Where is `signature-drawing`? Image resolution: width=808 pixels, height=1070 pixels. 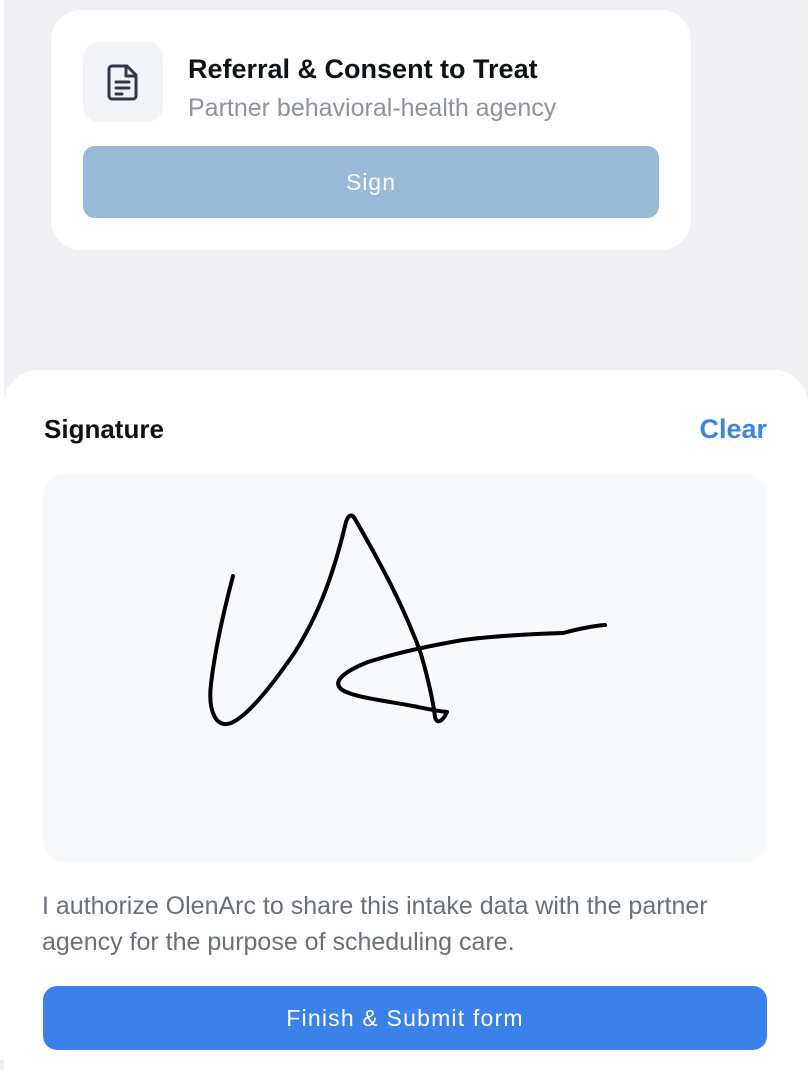 signature-drawing is located at coordinates (407, 620).